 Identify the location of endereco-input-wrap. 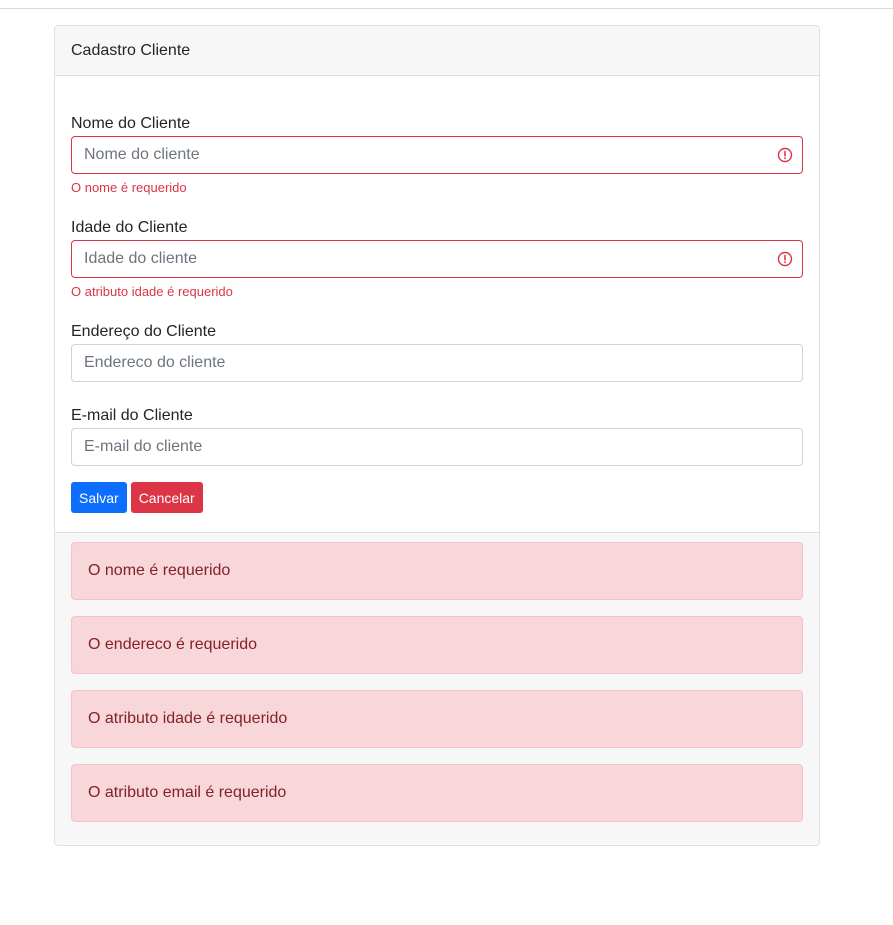
(437, 363).